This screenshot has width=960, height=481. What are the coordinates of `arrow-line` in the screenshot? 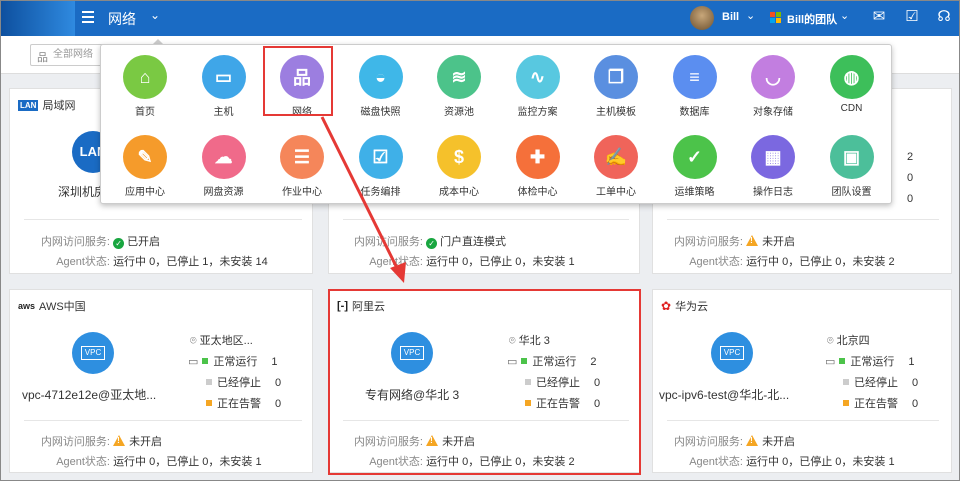 It's located at (360, 193).